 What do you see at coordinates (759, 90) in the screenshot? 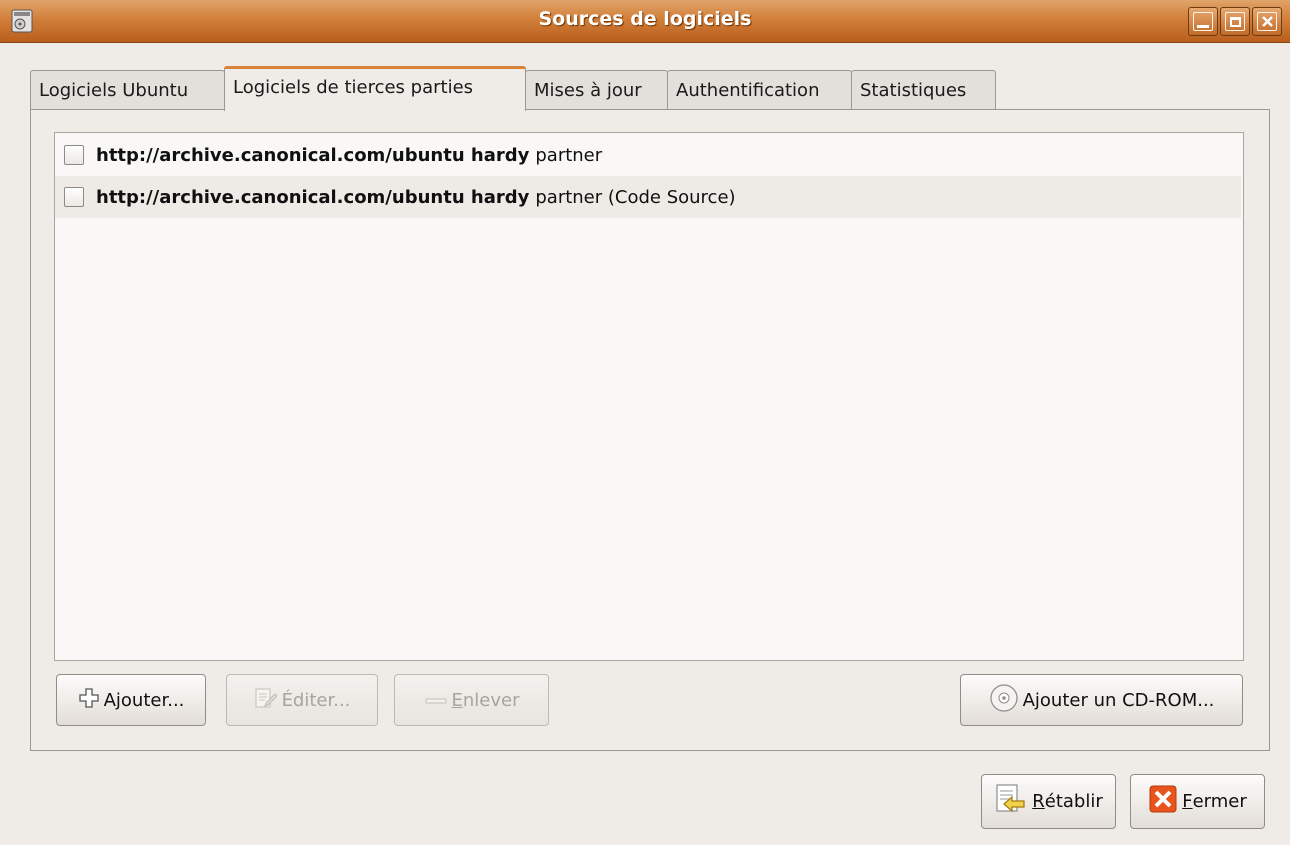
I see `tab-authentification: Authentification` at bounding box center [759, 90].